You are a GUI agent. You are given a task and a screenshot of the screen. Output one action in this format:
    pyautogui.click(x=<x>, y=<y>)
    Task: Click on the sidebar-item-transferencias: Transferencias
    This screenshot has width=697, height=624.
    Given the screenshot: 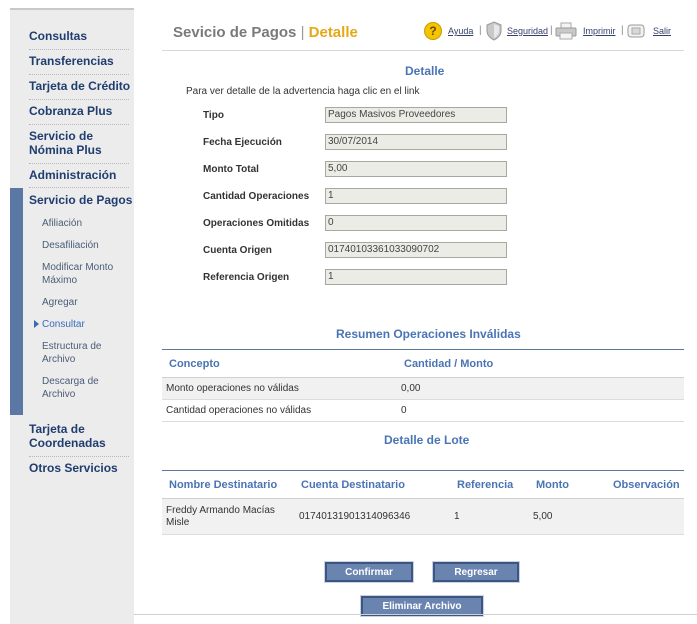 What is the action you would take?
    pyautogui.click(x=72, y=61)
    